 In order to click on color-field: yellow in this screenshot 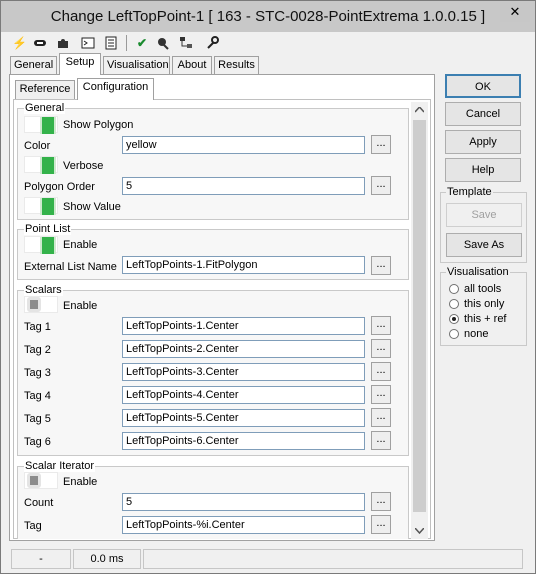, I will do `click(243, 145)`.